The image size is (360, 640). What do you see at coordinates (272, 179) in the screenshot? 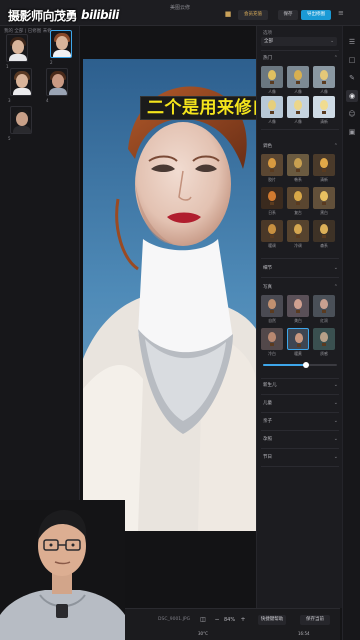
I see `preset-label: 胶片` at bounding box center [272, 179].